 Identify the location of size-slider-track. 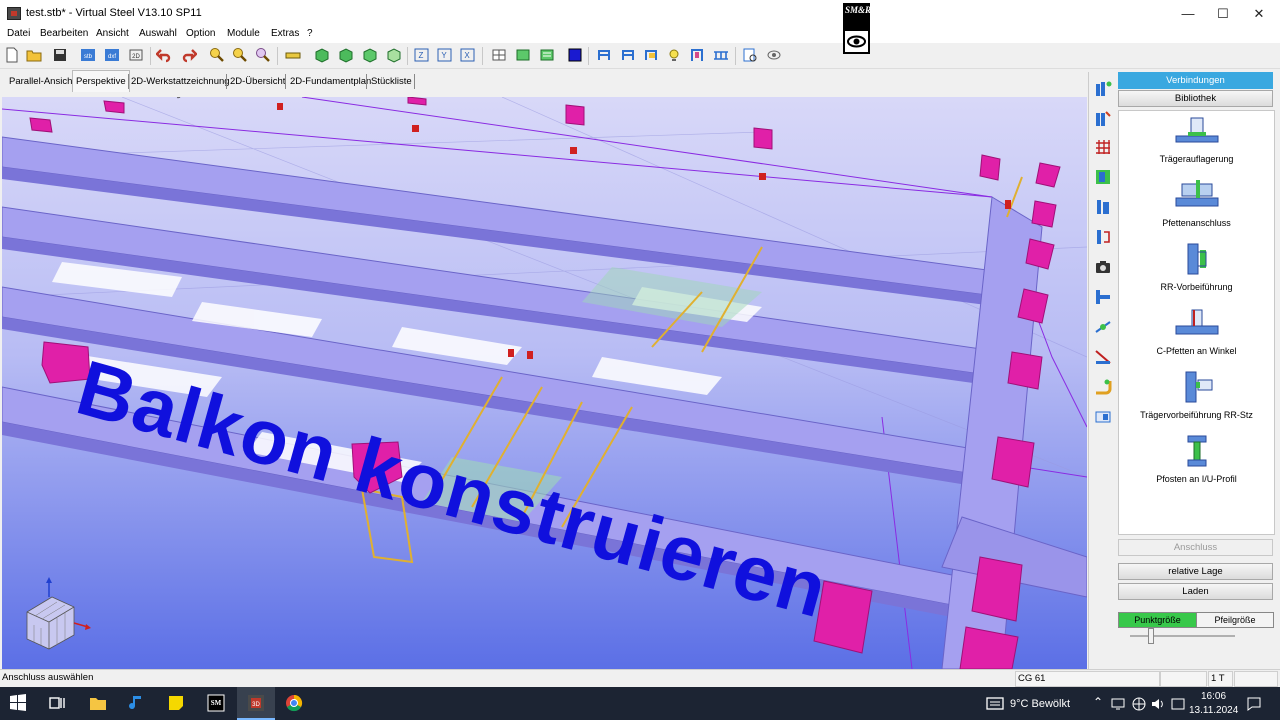
(1182, 636).